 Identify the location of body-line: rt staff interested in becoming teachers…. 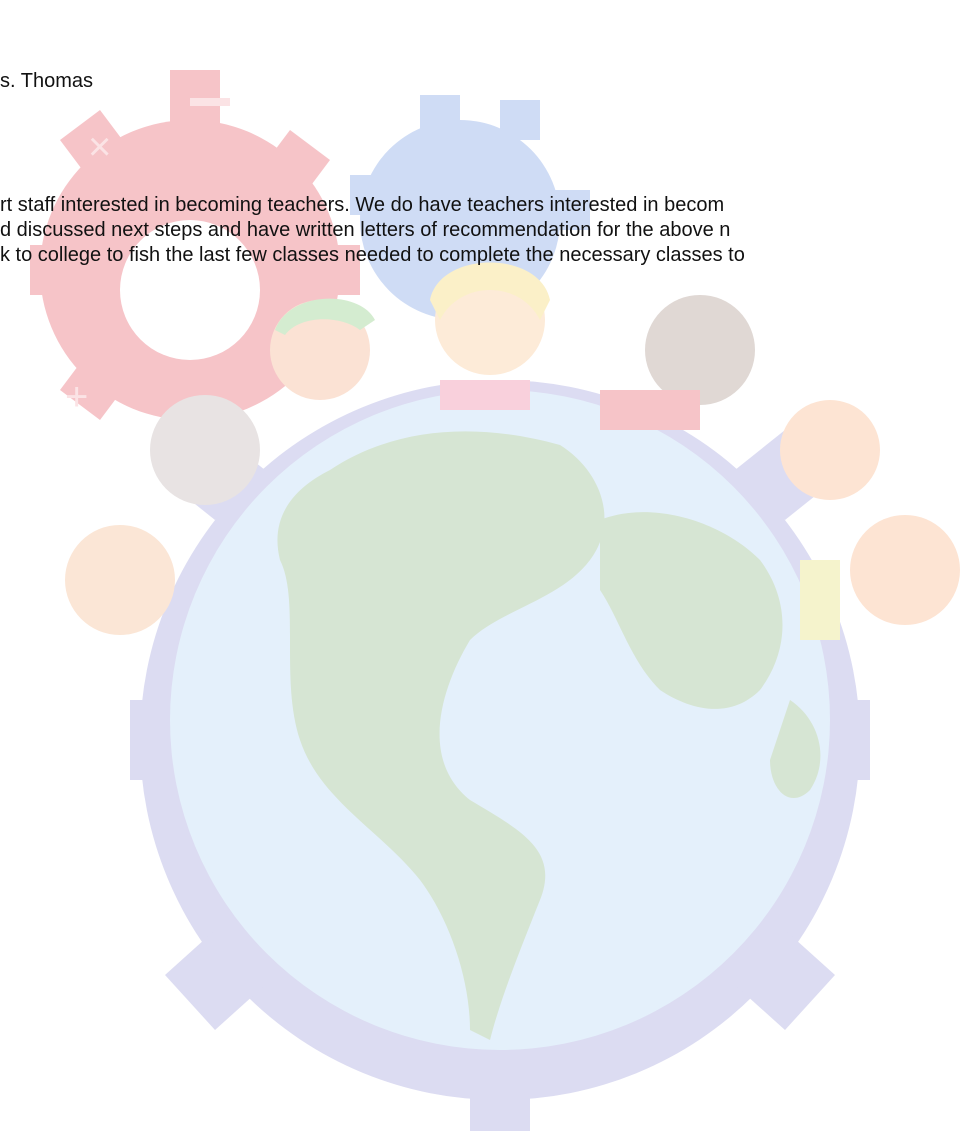
(362, 205).